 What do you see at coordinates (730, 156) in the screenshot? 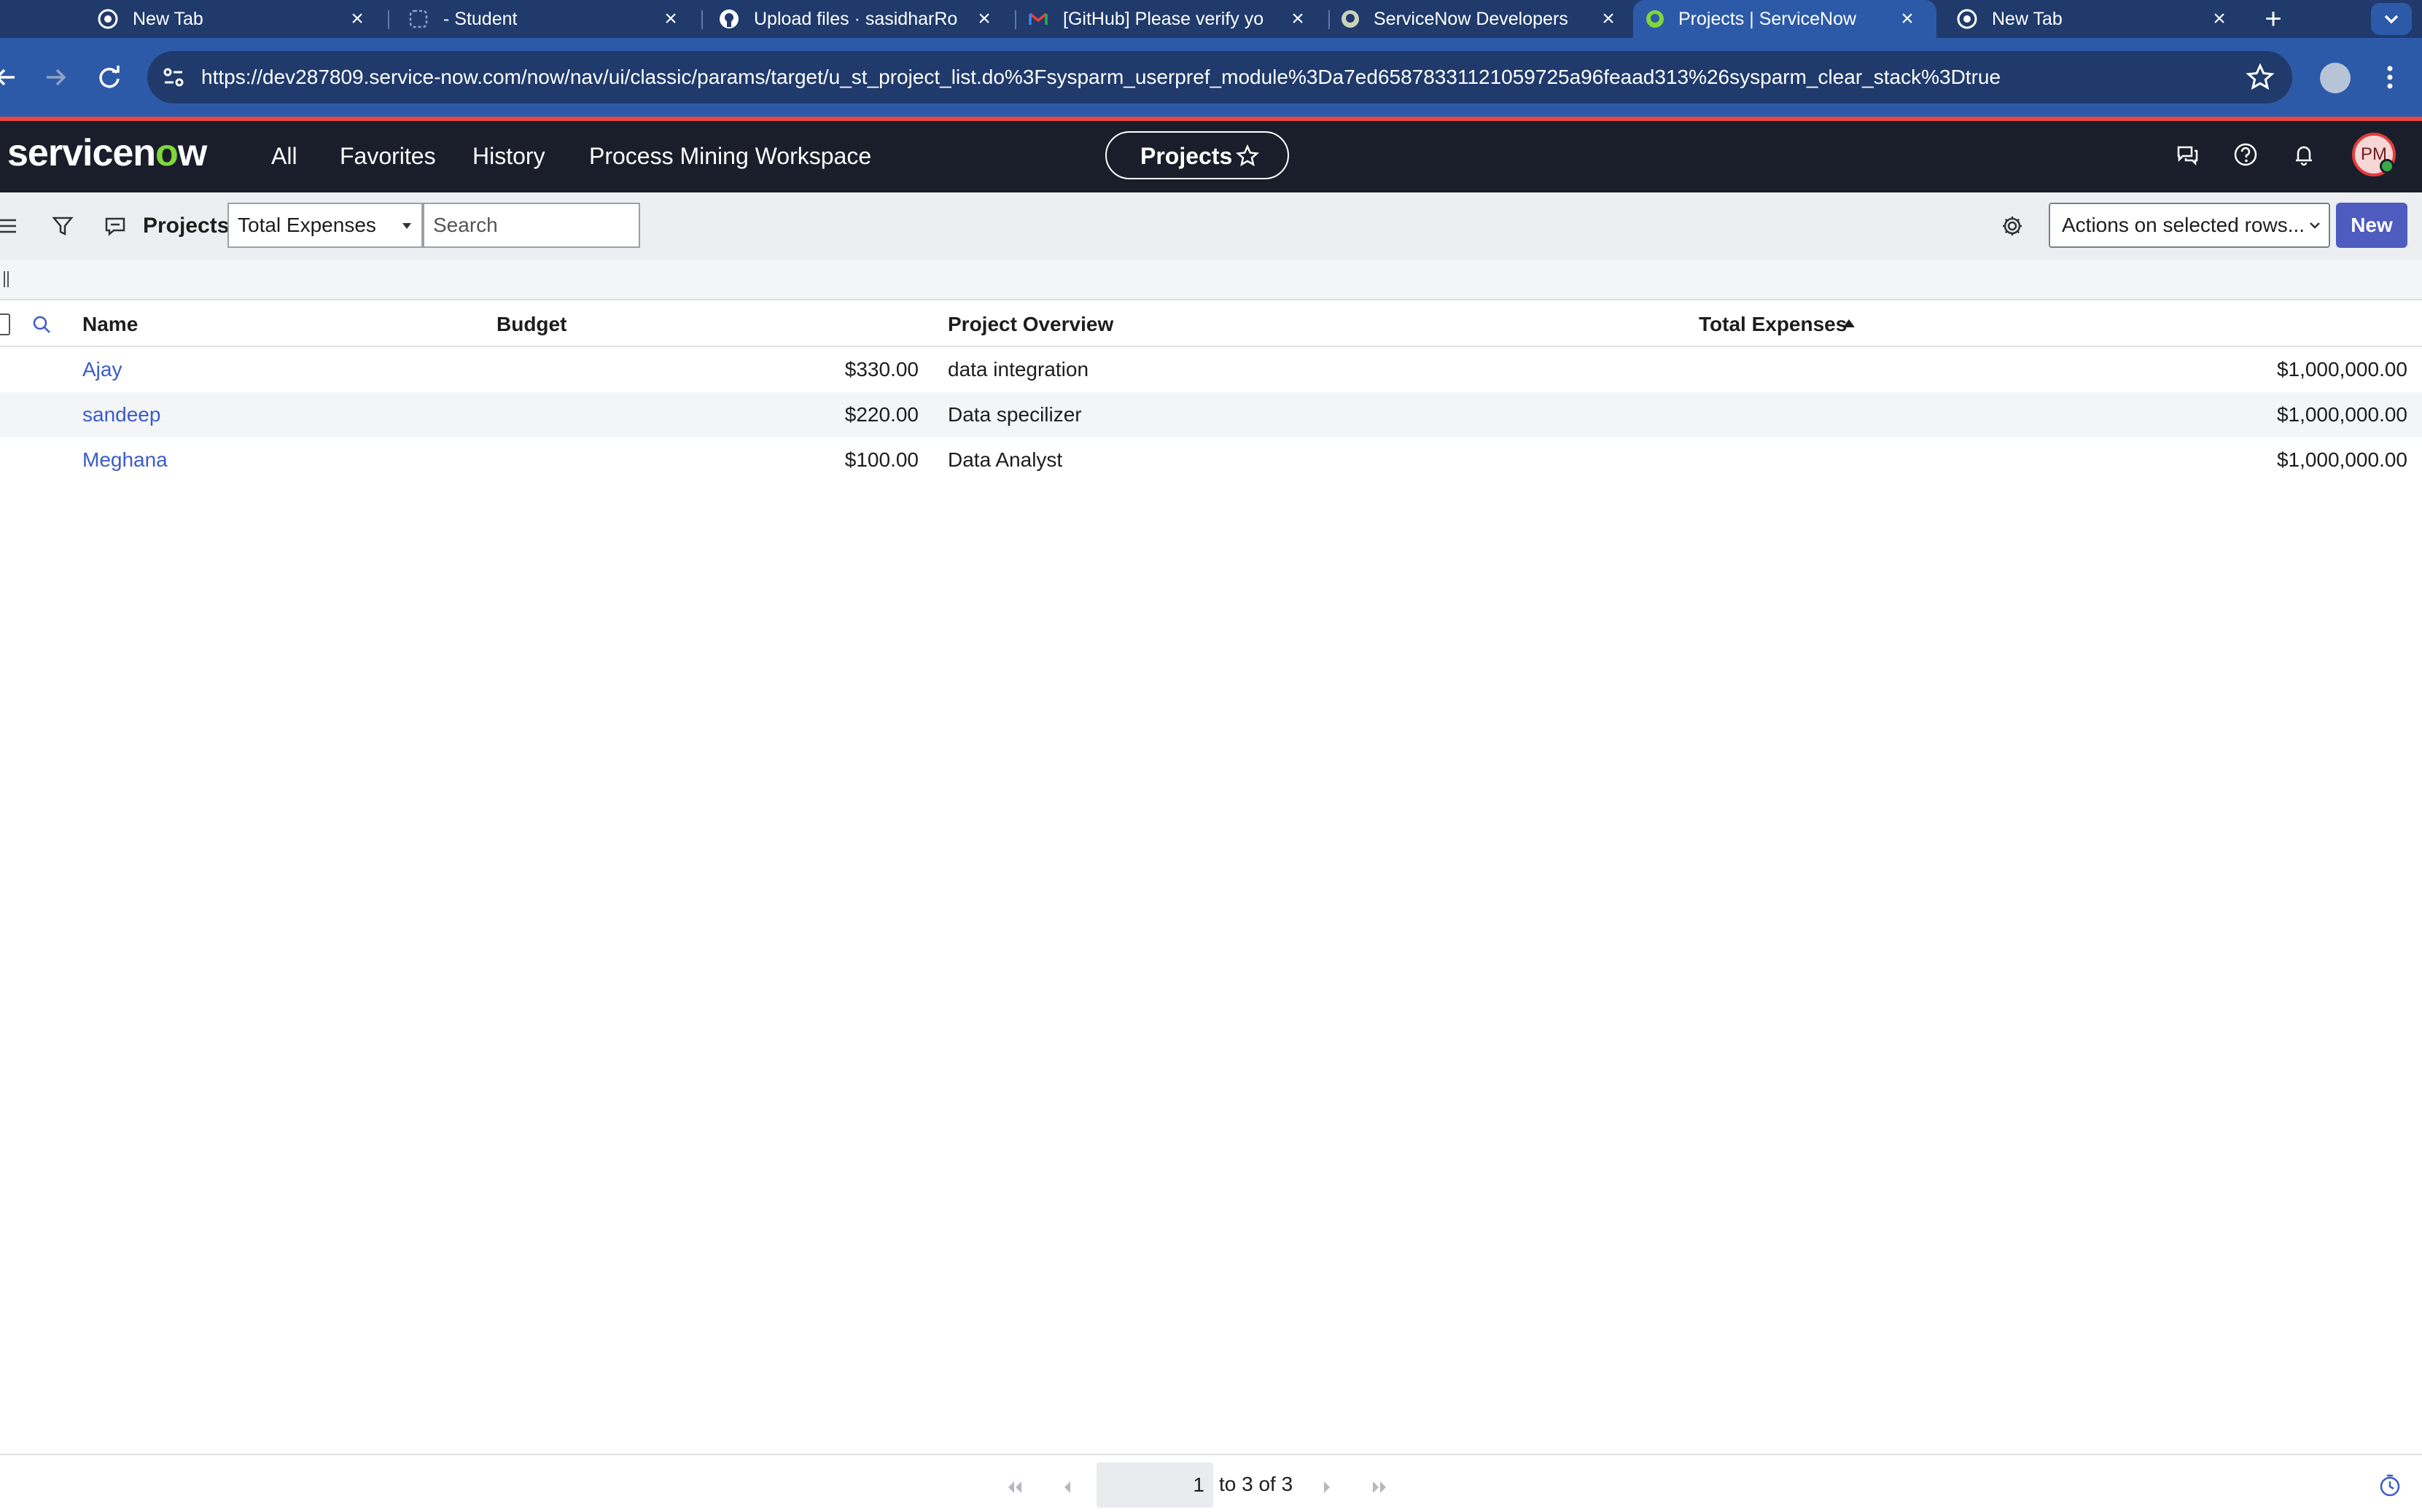
I see `menu-process-mining-workspace: Process Mining Workspace` at bounding box center [730, 156].